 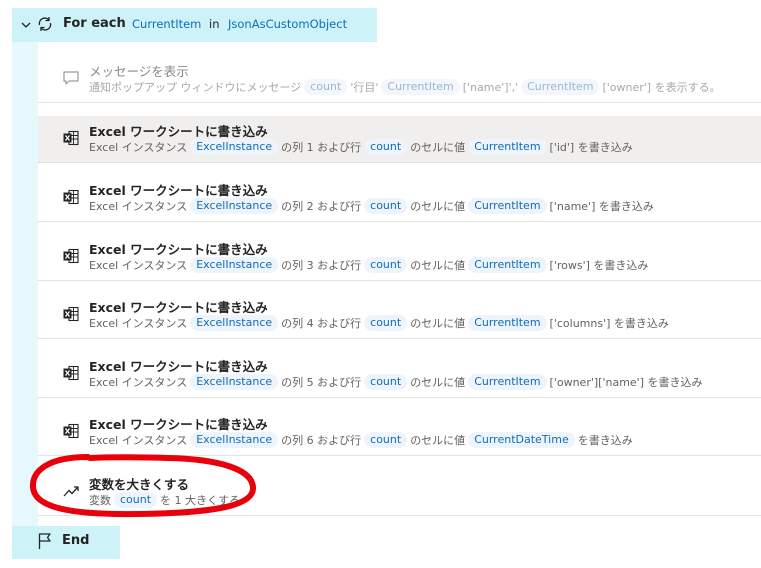 What do you see at coordinates (601, 206) in the screenshot?
I see `description-text: ['name'] を書き込み` at bounding box center [601, 206].